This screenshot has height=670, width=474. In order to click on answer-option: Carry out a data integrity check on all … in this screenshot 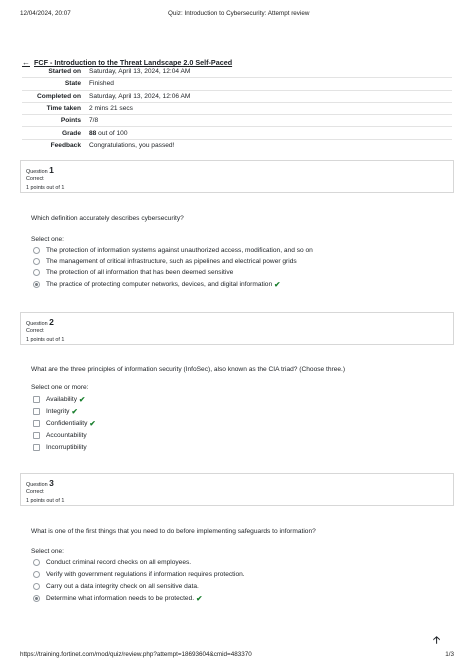, I will do `click(116, 586)`.